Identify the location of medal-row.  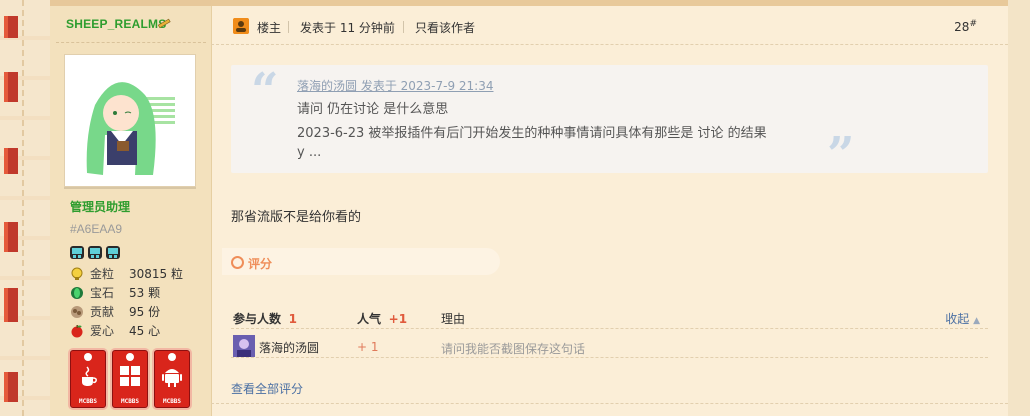
(97, 252).